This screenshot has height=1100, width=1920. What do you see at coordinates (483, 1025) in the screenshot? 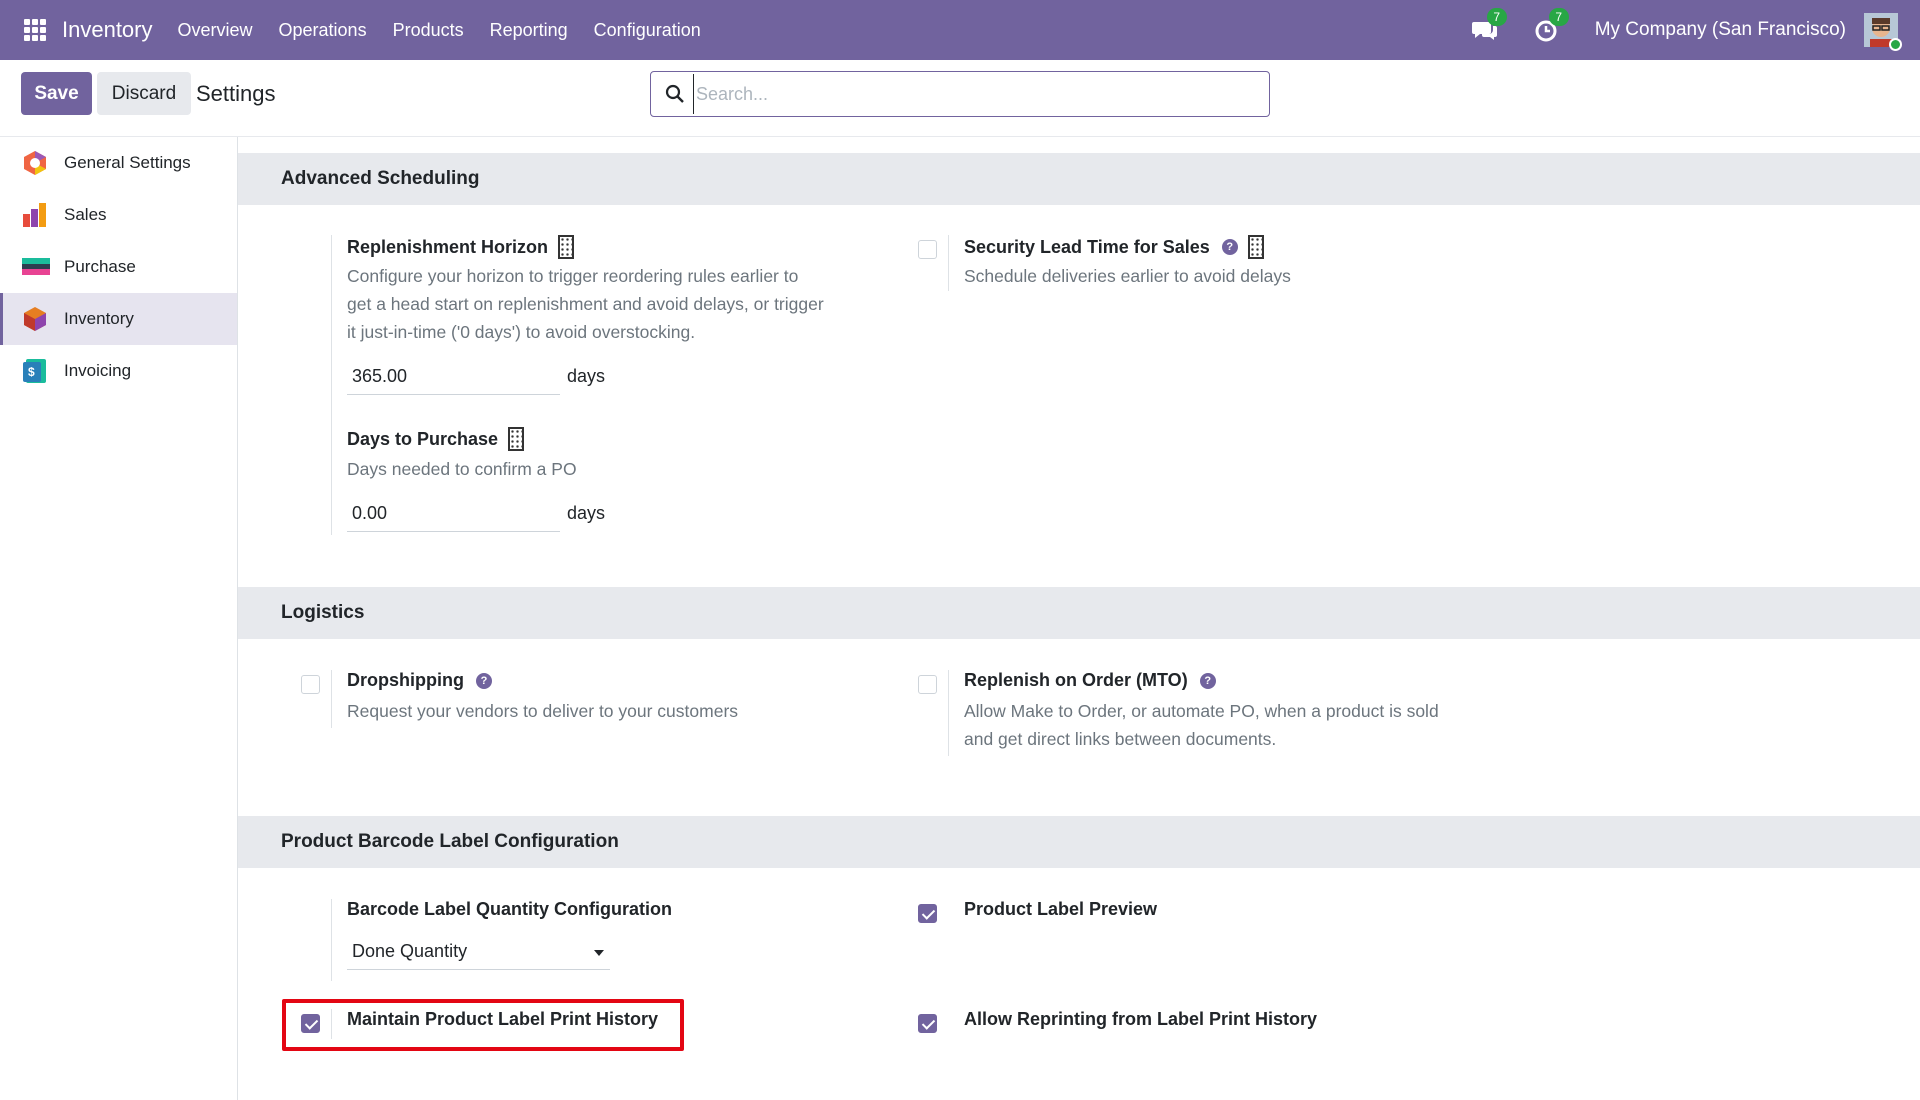
I see `highlight-box` at bounding box center [483, 1025].